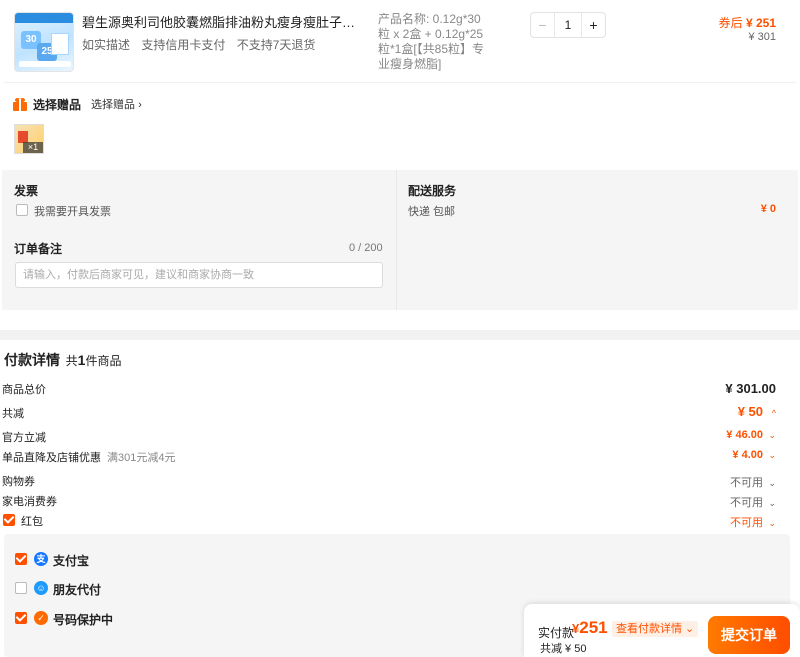  I want to click on redpacket-checkbox, so click(9, 520).